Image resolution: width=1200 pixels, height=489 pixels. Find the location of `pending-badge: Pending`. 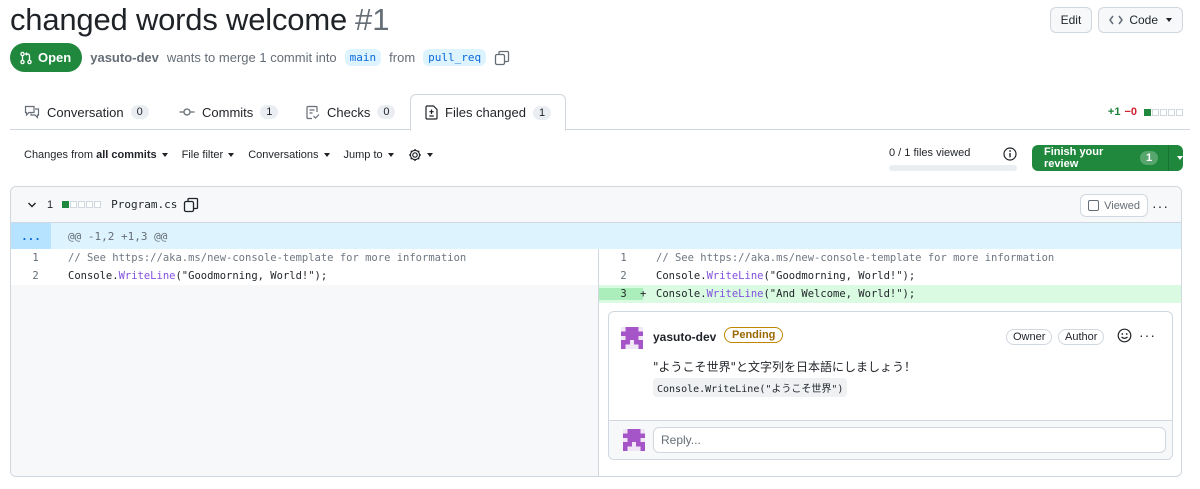

pending-badge: Pending is located at coordinates (754, 335).